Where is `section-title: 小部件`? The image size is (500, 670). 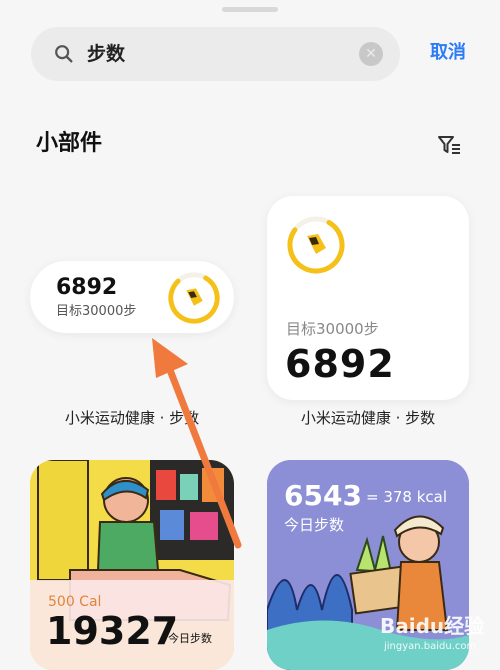 section-title: 小部件 is located at coordinates (69, 143).